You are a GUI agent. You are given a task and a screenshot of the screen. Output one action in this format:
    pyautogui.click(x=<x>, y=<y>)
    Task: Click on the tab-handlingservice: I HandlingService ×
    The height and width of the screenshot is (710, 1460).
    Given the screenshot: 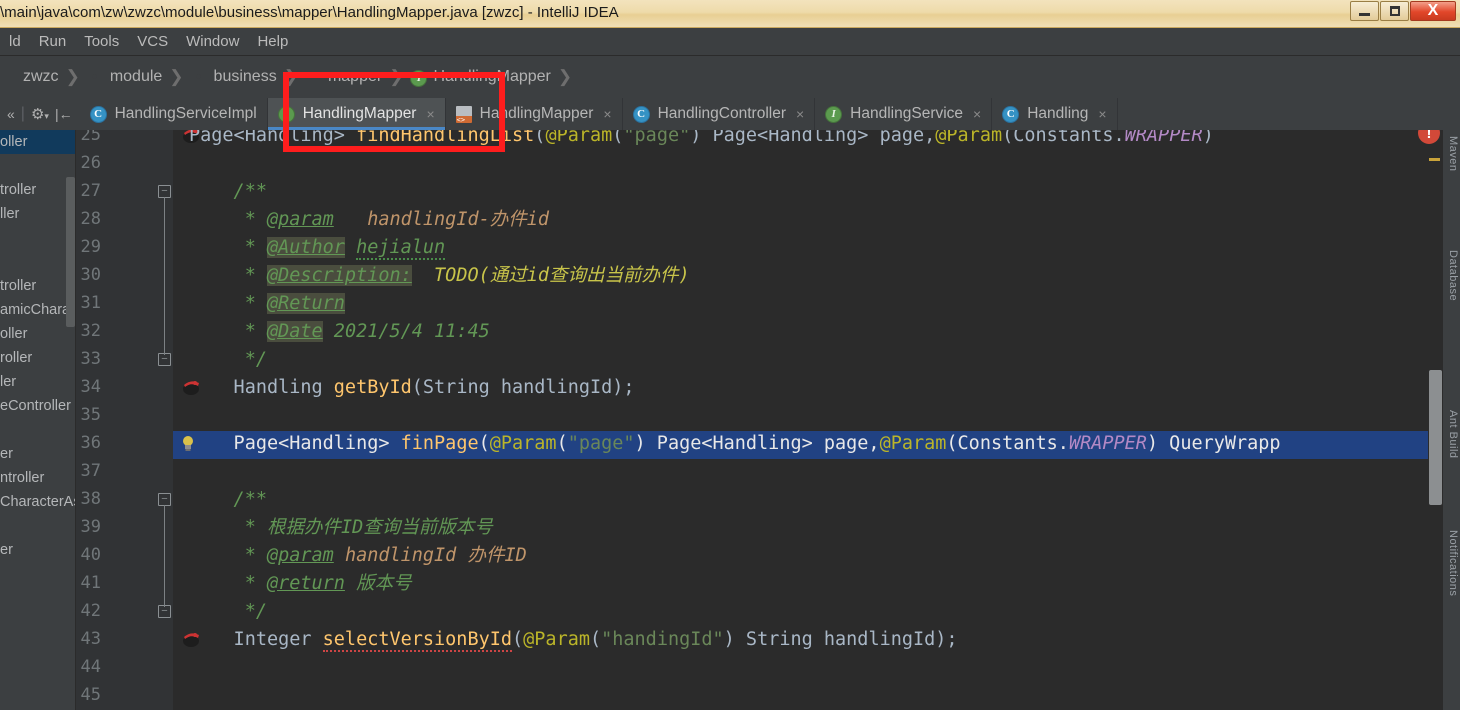 What is the action you would take?
    pyautogui.click(x=904, y=114)
    